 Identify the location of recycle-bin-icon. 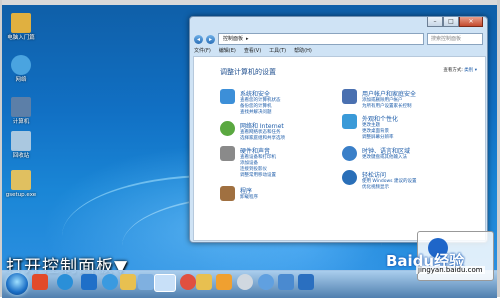
(21, 141).